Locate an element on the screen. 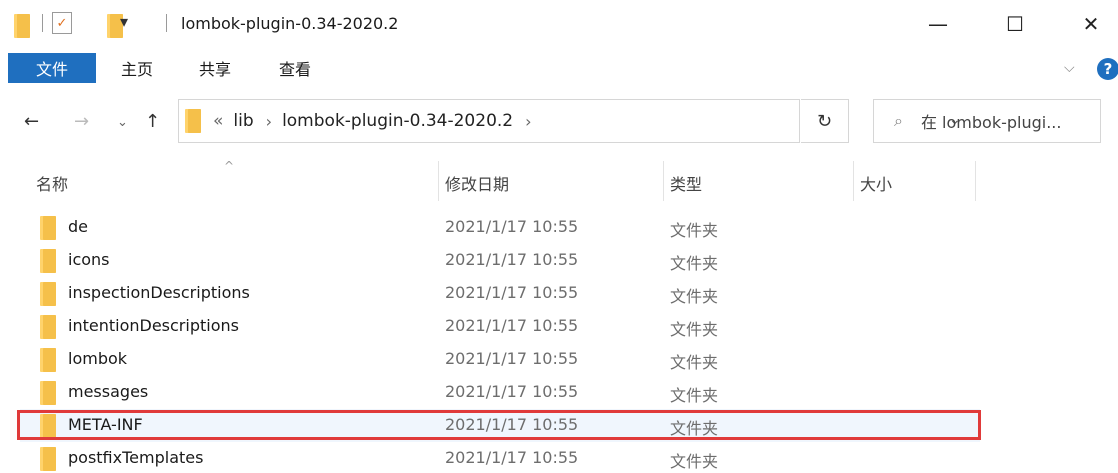  refresh-icon: ↻ is located at coordinates (824, 121).